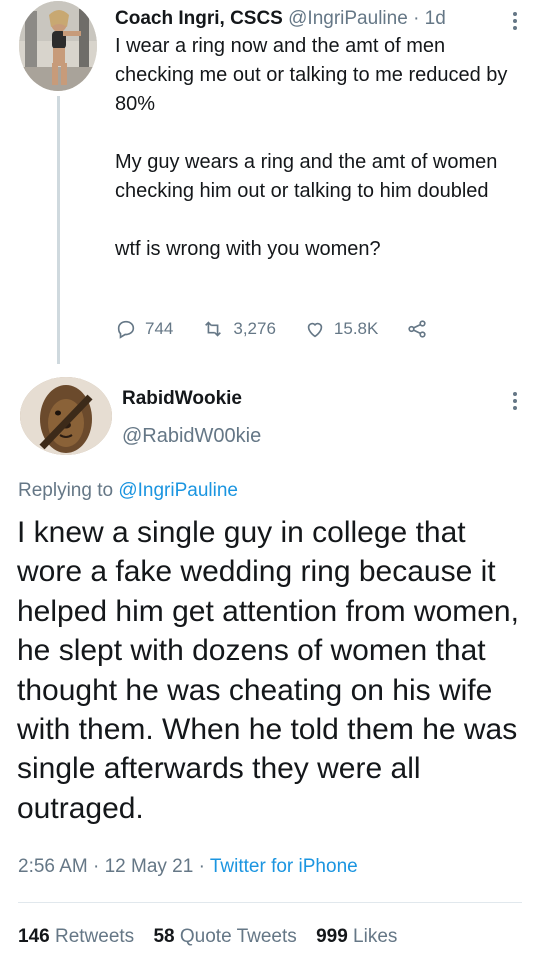  What do you see at coordinates (254, 328) in the screenshot?
I see `retweet-count: 3,276` at bounding box center [254, 328].